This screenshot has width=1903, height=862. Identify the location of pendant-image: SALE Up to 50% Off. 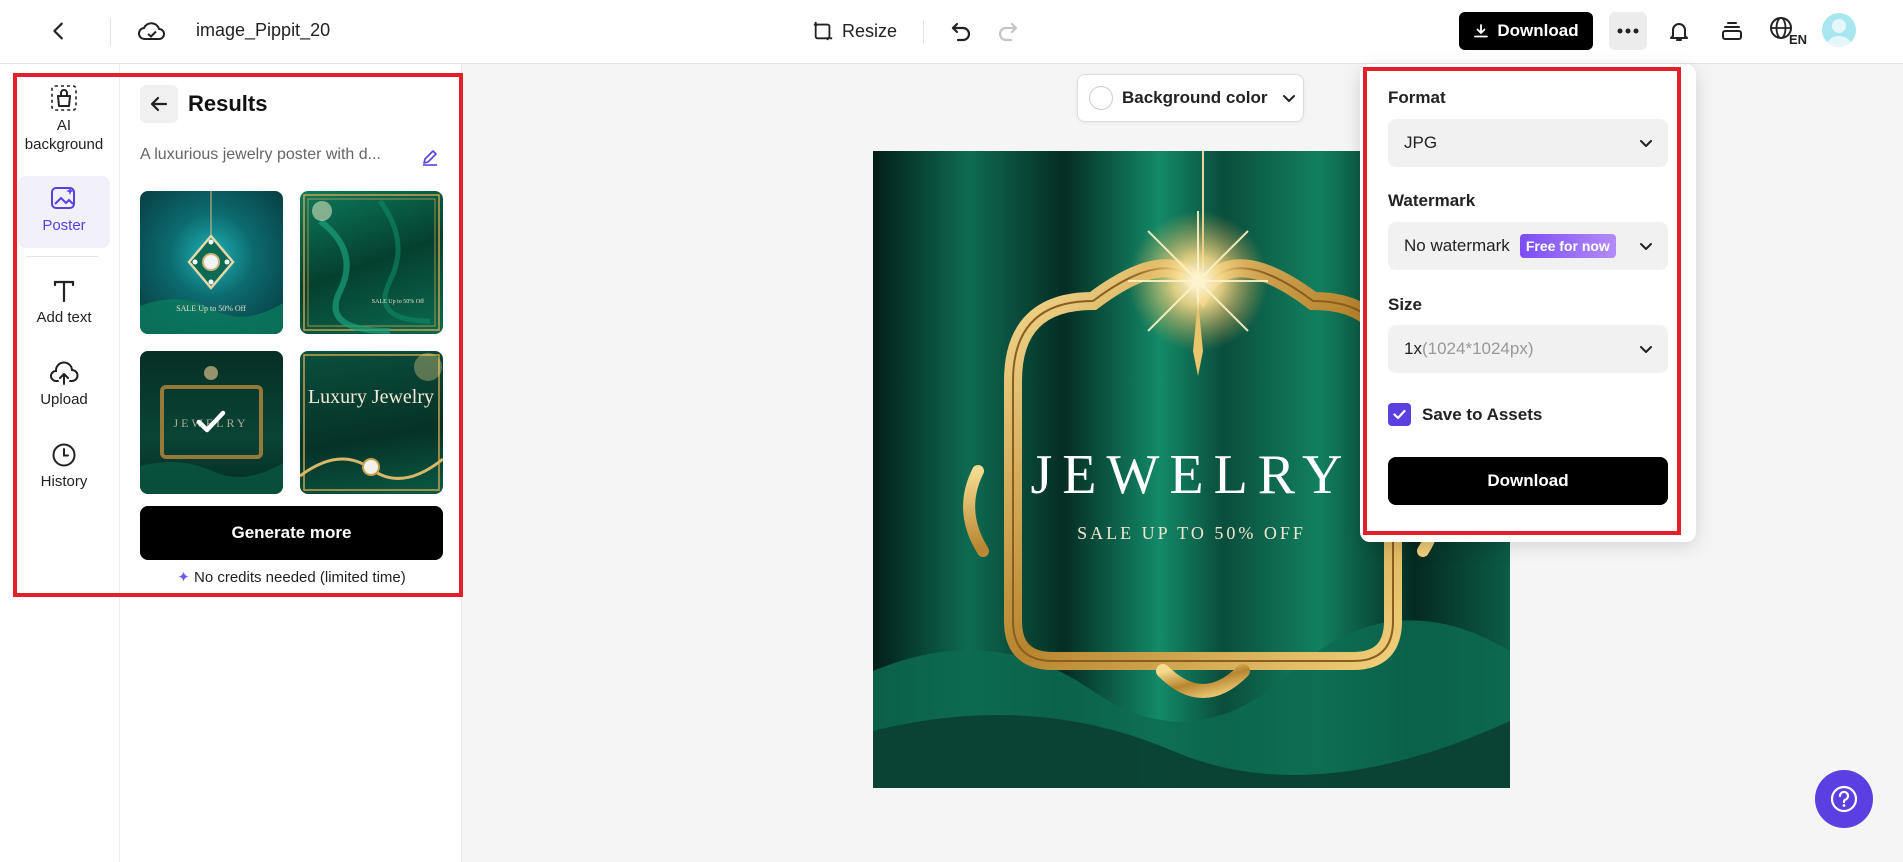
(211, 262).